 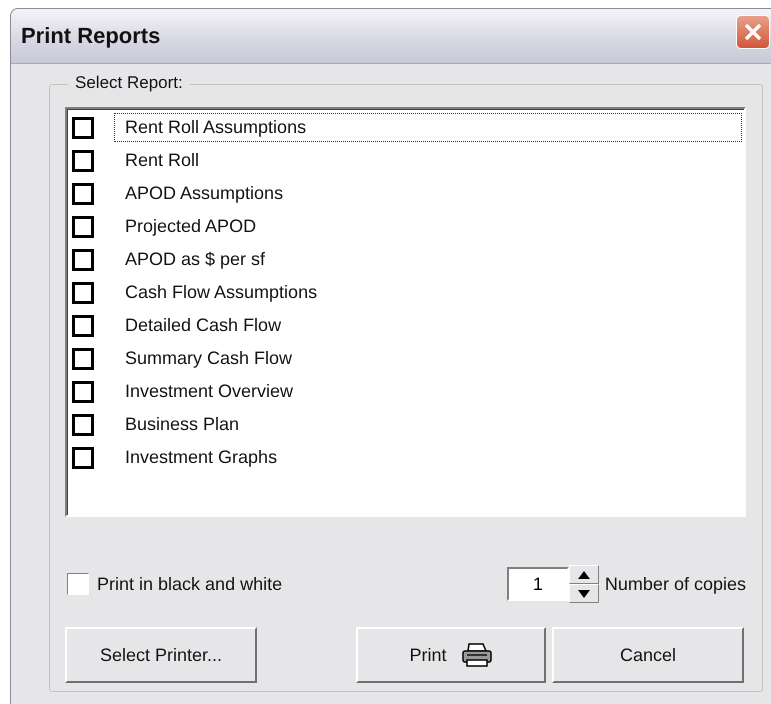 What do you see at coordinates (428, 325) in the screenshot?
I see `report-item: Detailed Cash Flow` at bounding box center [428, 325].